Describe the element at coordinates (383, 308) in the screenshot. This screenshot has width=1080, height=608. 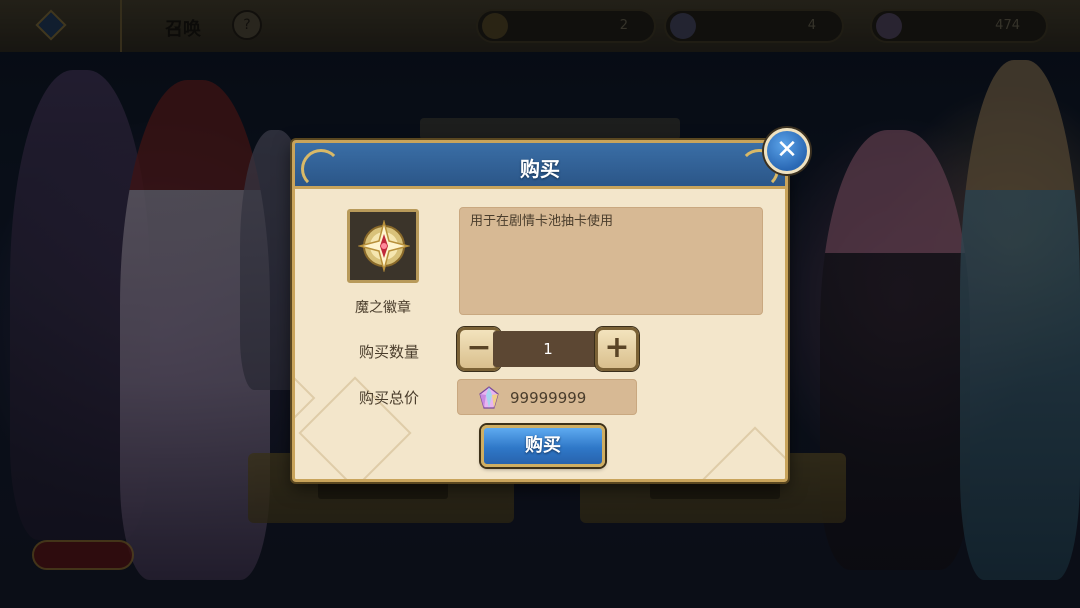
I see `item-name: 魔之徽章` at that location.